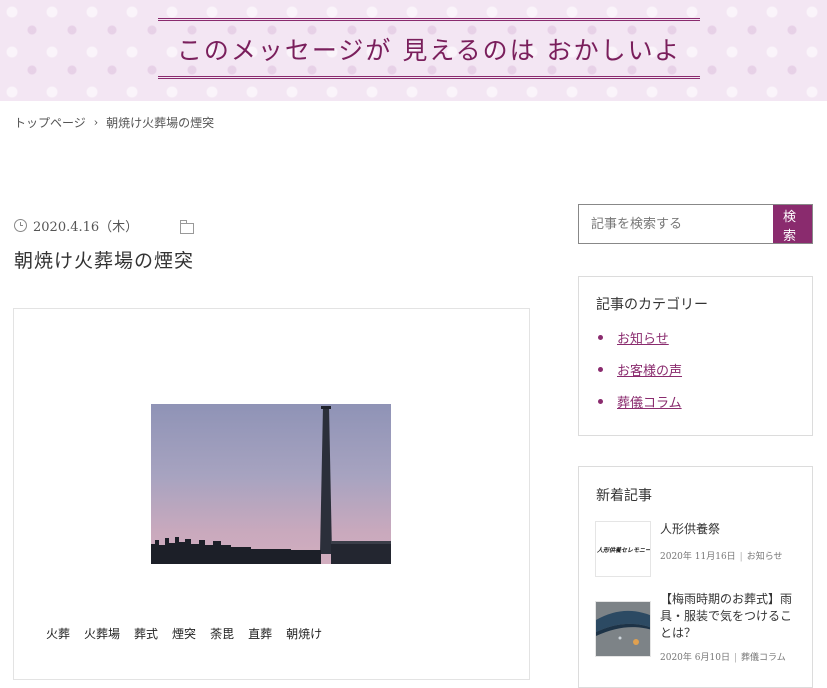 Image resolution: width=827 pixels, height=688 pixels. Describe the element at coordinates (730, 529) in the screenshot. I see `recent-post-title: 人形供養祭` at that location.